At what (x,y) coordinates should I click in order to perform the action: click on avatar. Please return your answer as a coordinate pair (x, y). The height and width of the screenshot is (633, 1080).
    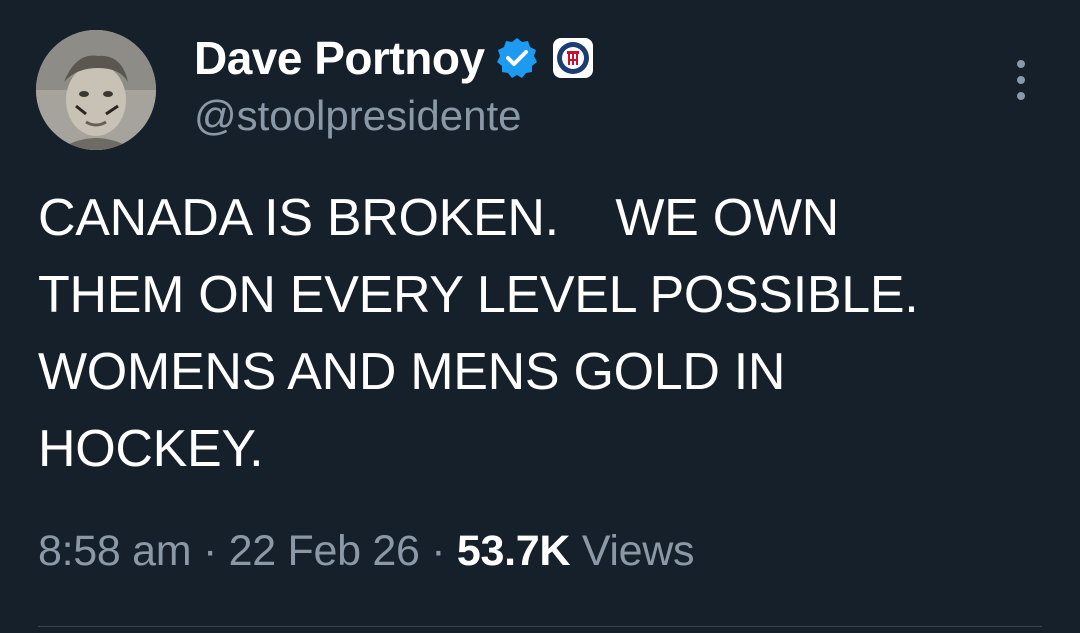
    Looking at the image, I should click on (96, 90).